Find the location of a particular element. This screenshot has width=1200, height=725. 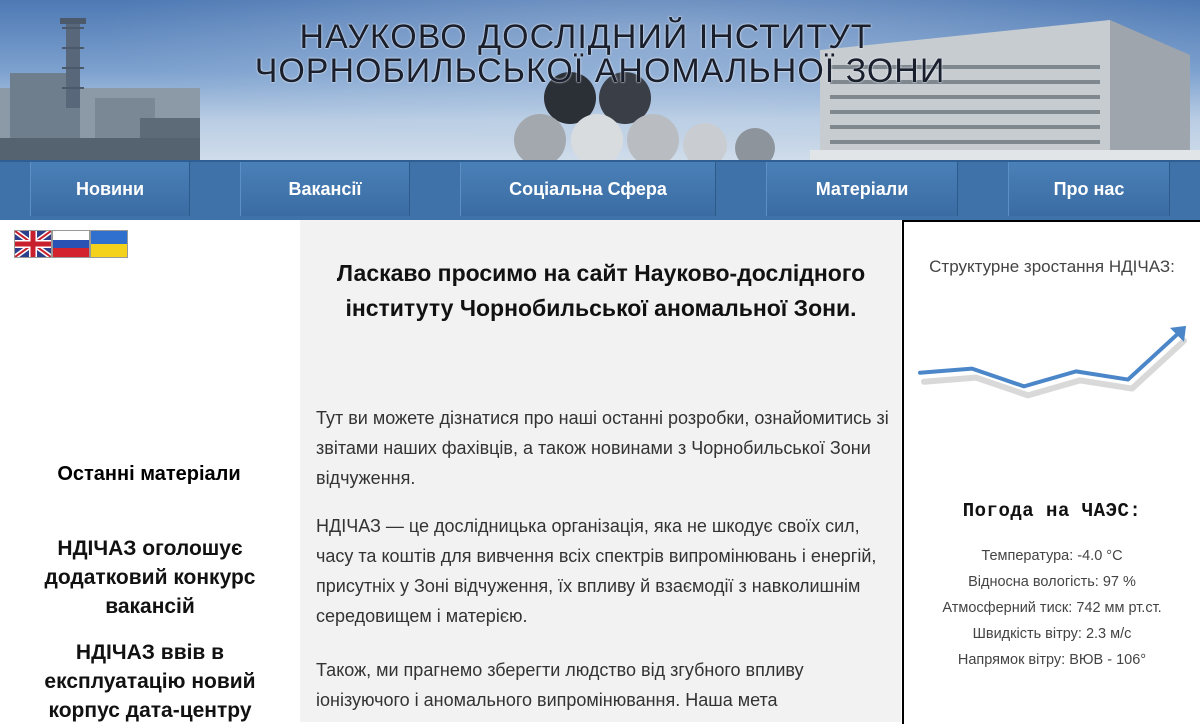

language-switcher is located at coordinates (71, 244).